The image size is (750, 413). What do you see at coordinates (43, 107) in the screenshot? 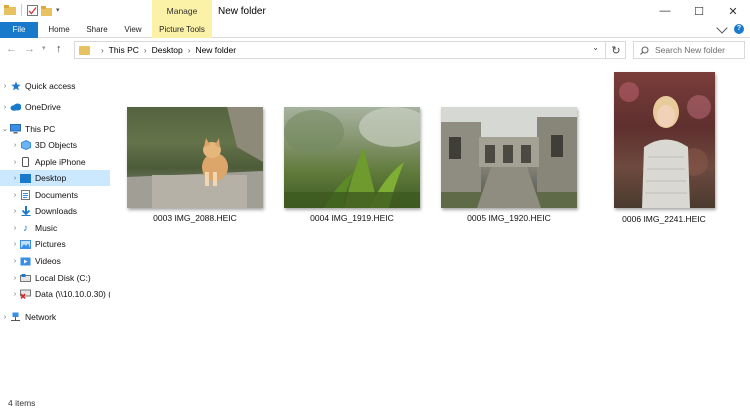
I see `sidebar-item-label: OneDrive` at bounding box center [43, 107].